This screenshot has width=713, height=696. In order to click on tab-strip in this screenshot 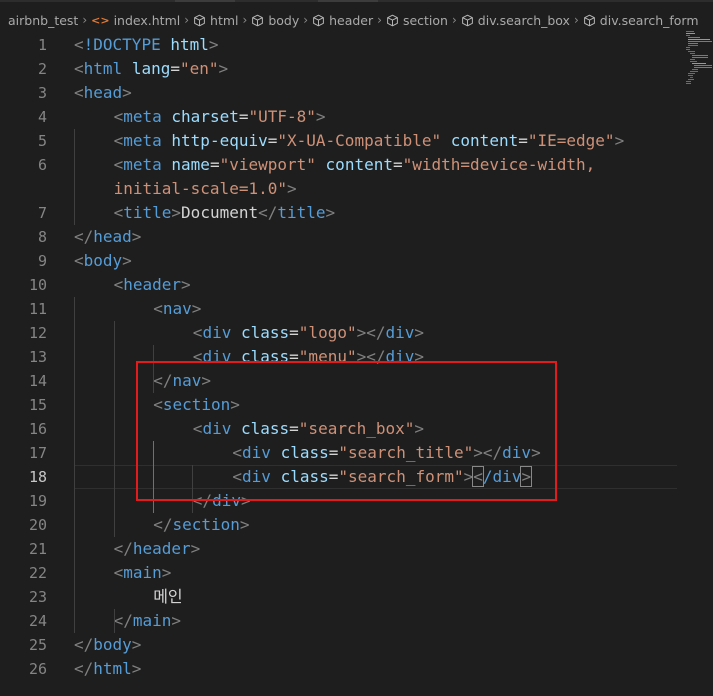, I will do `click(356, 1)`.